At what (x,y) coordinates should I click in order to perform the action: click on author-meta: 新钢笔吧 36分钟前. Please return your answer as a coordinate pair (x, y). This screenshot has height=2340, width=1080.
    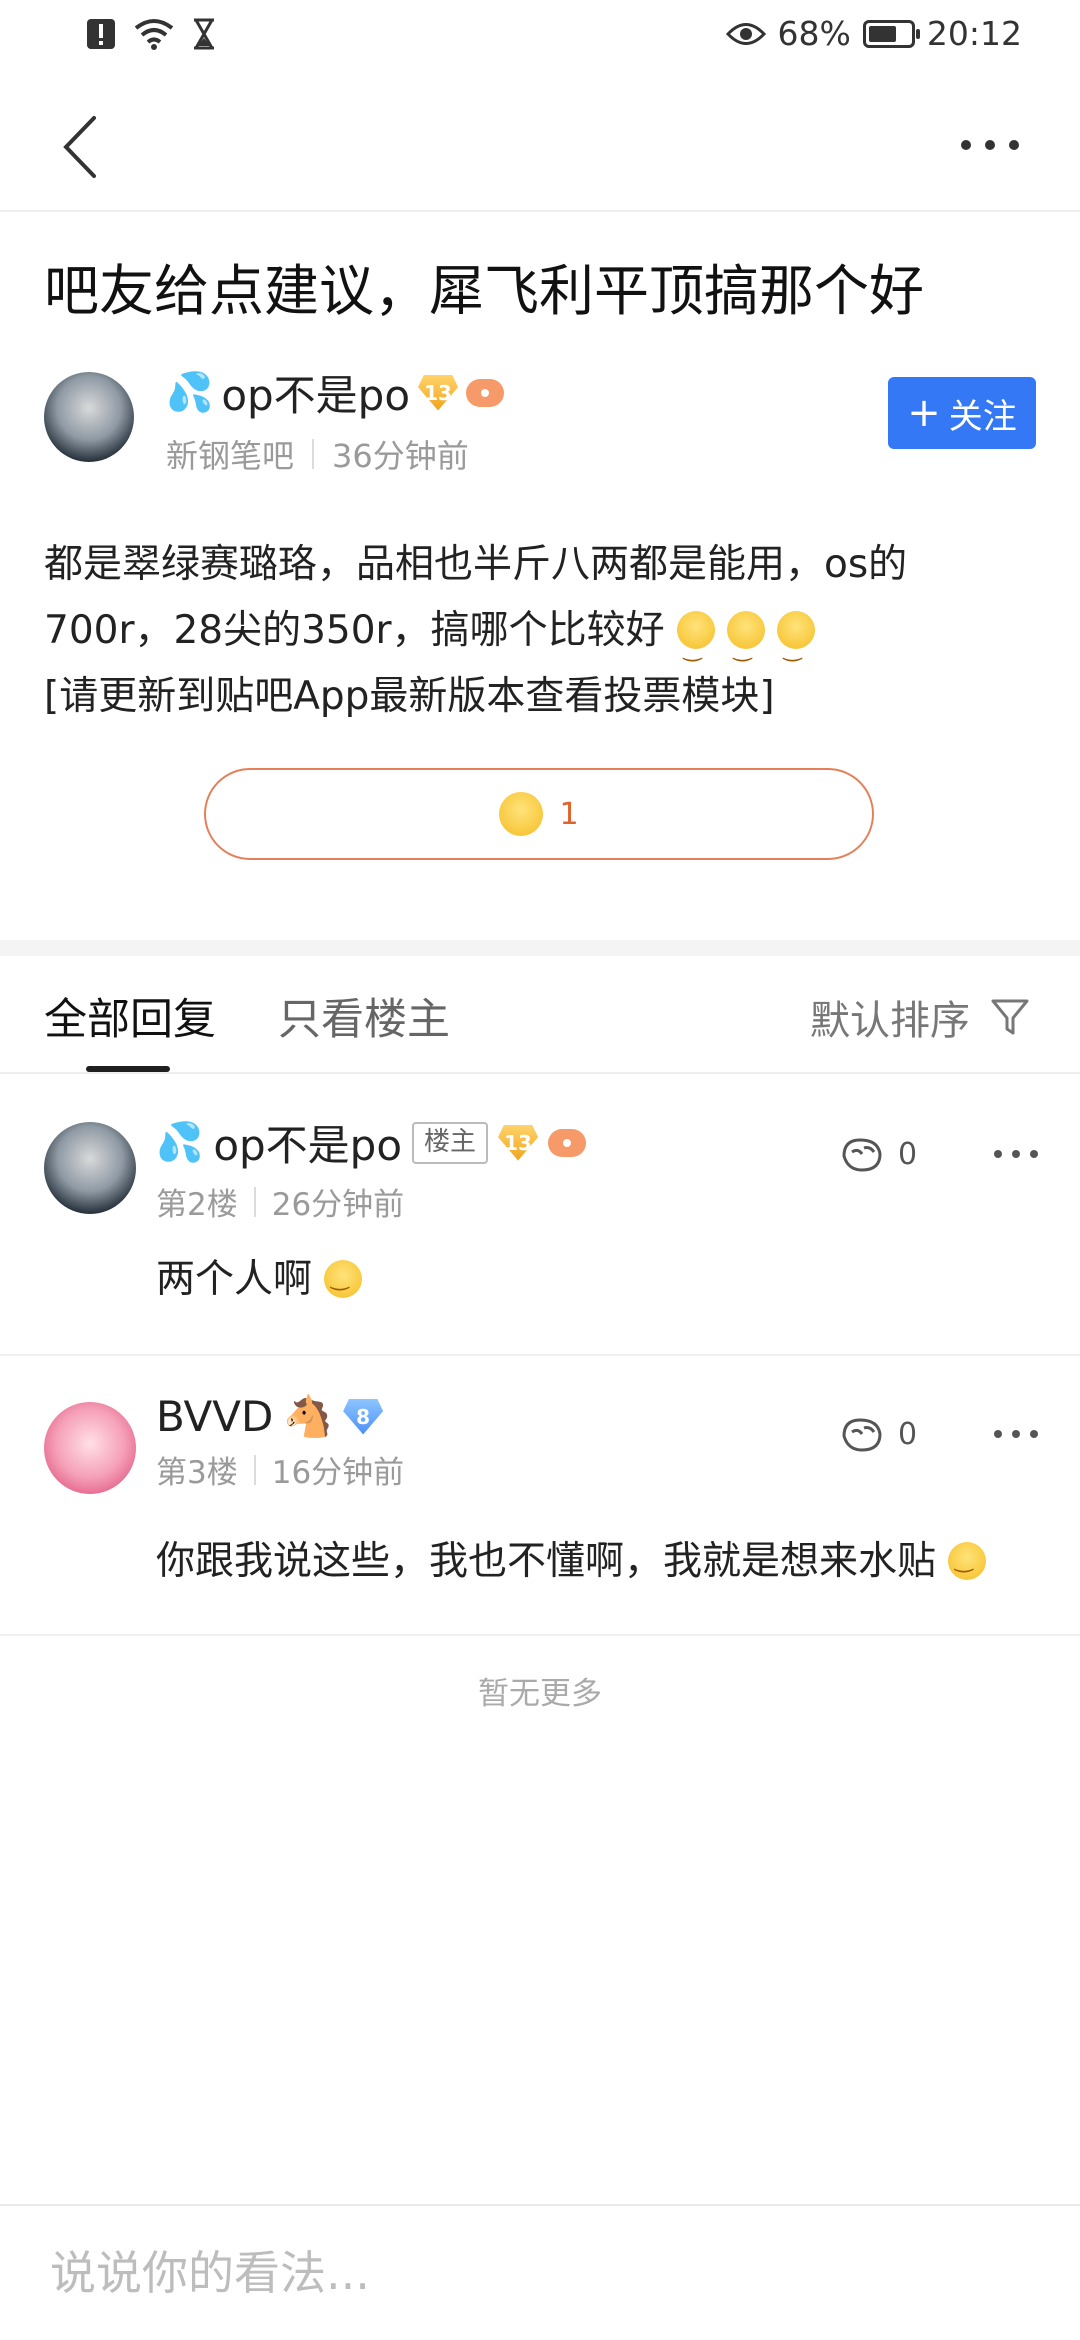
    Looking at the image, I should click on (335, 454).